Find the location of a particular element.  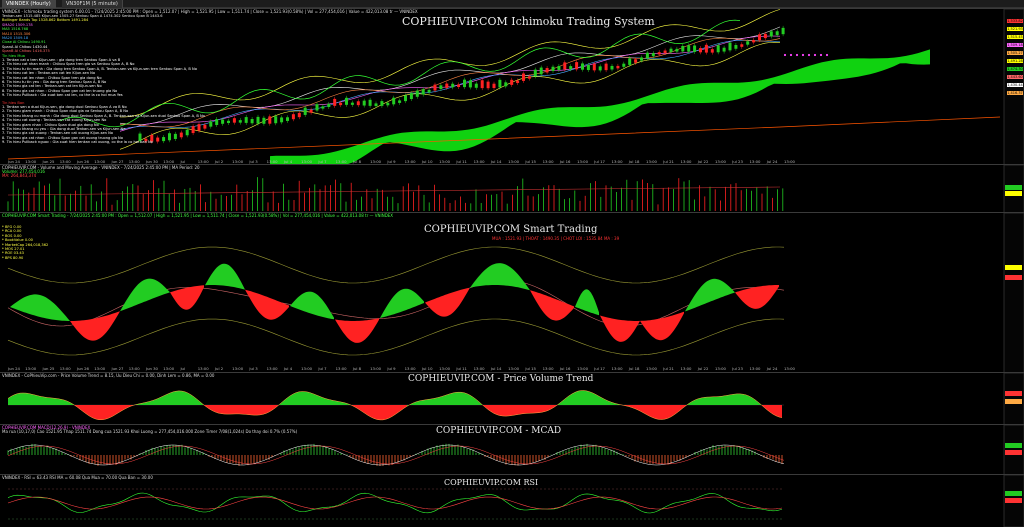

price-tag: 1,416.37 is located at coordinates (1015, 93).